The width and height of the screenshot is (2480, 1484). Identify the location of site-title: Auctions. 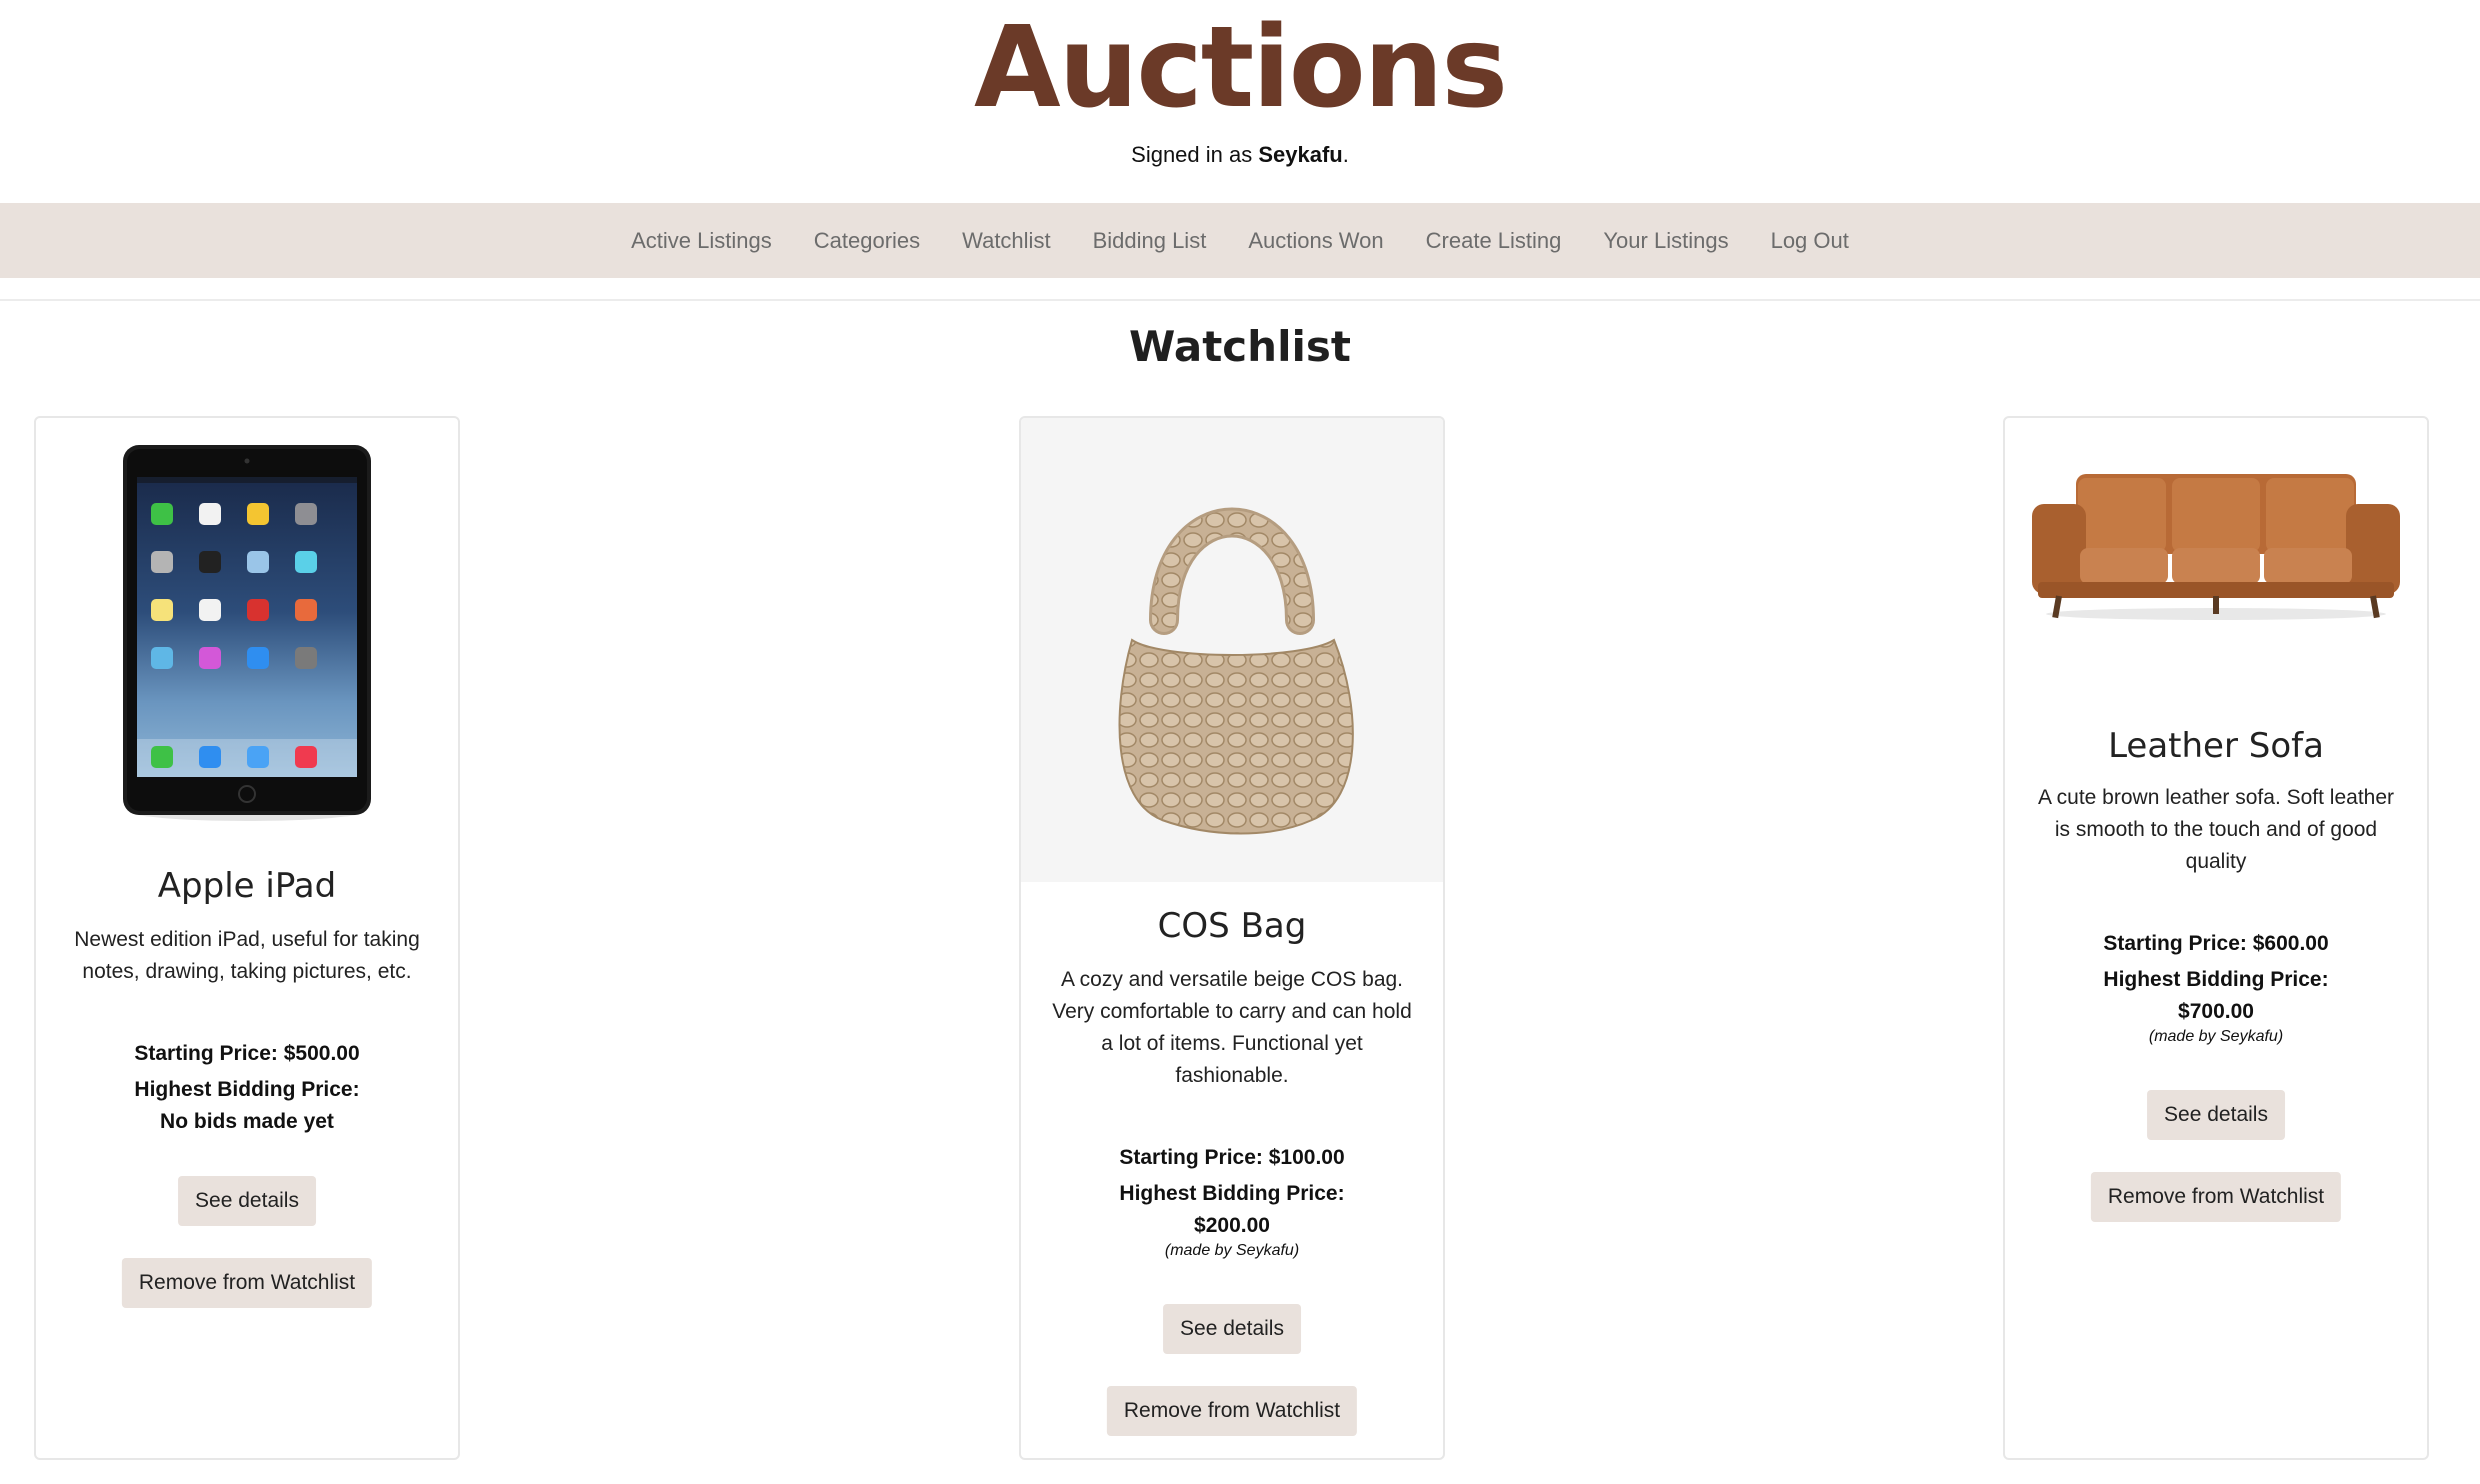
(1240, 68).